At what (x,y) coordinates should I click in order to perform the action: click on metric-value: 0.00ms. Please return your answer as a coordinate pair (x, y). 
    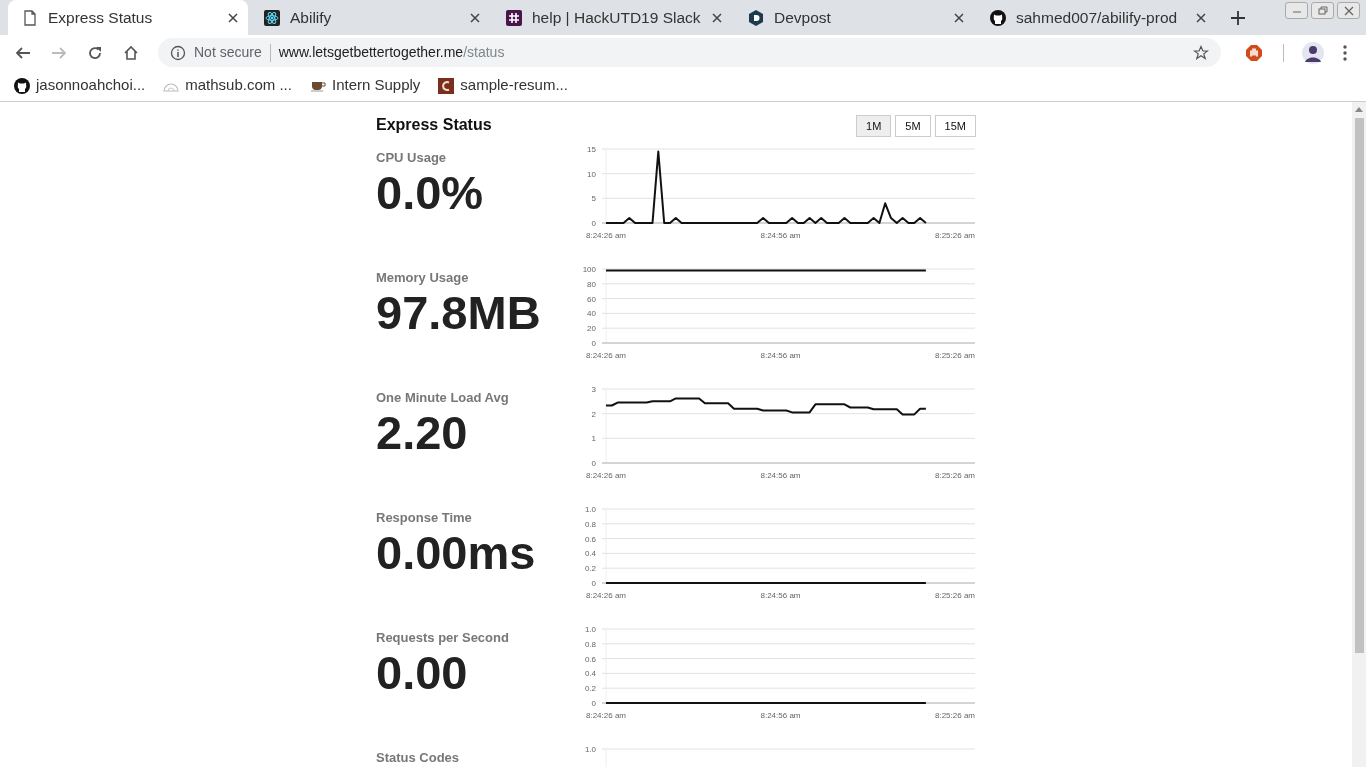
    Looking at the image, I should click on (456, 552).